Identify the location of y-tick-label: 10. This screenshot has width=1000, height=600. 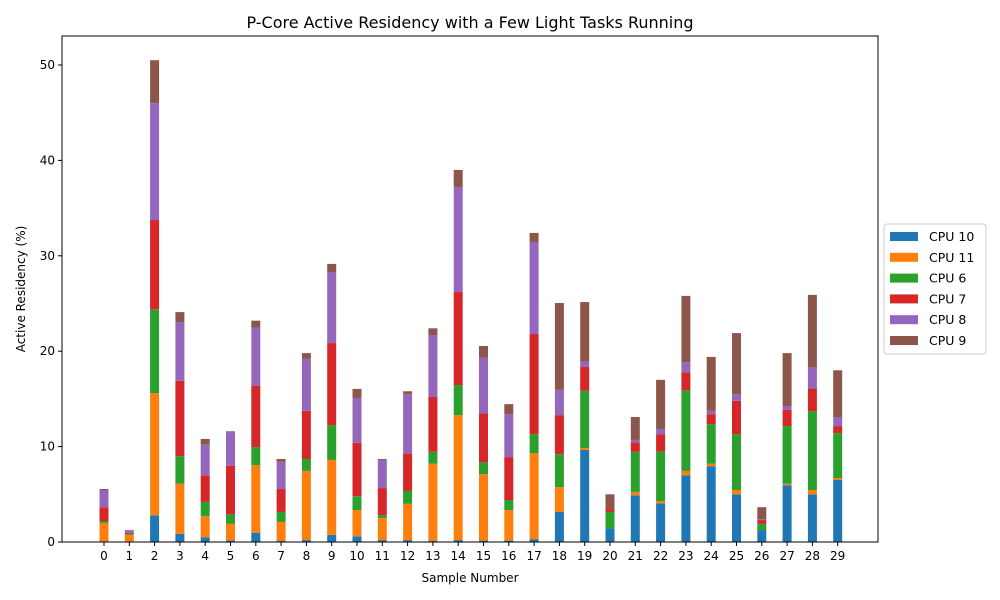
(47, 447).